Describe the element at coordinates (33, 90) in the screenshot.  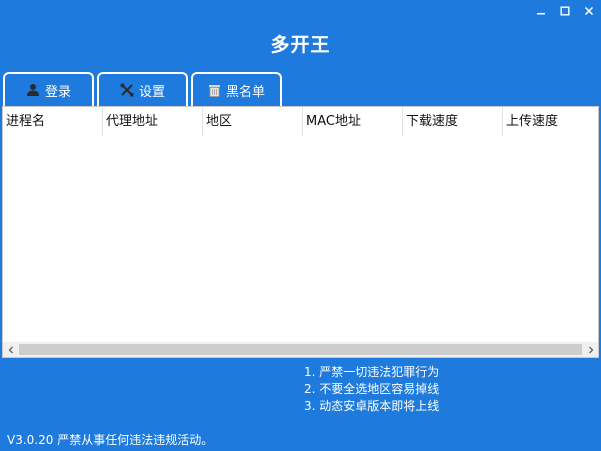
I see `user-icon` at that location.